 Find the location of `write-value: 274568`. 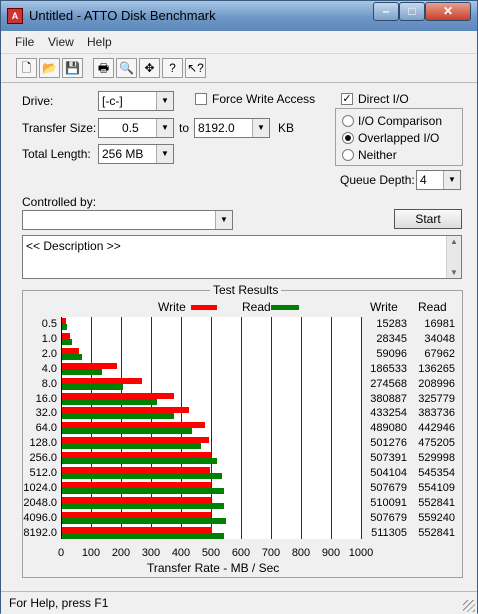

write-value: 274568 is located at coordinates (388, 383).